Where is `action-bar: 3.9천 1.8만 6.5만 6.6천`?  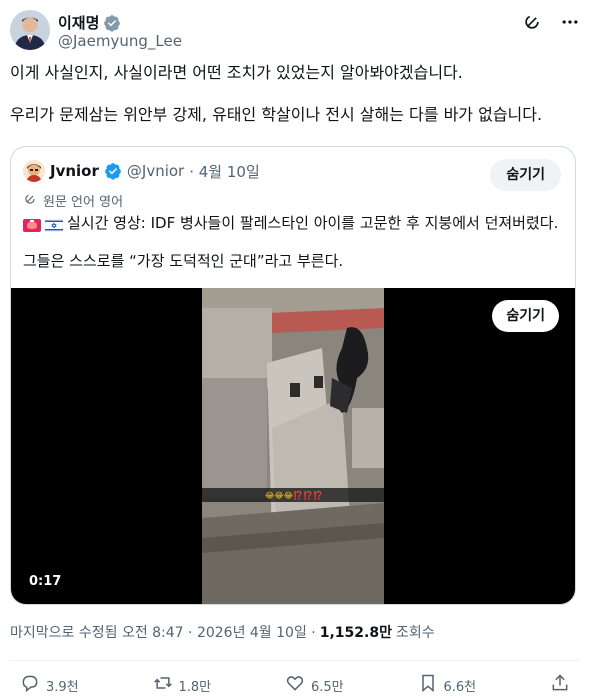
action-bar: 3.9천 1.8만 6.5만 6.6천 is located at coordinates (295, 685).